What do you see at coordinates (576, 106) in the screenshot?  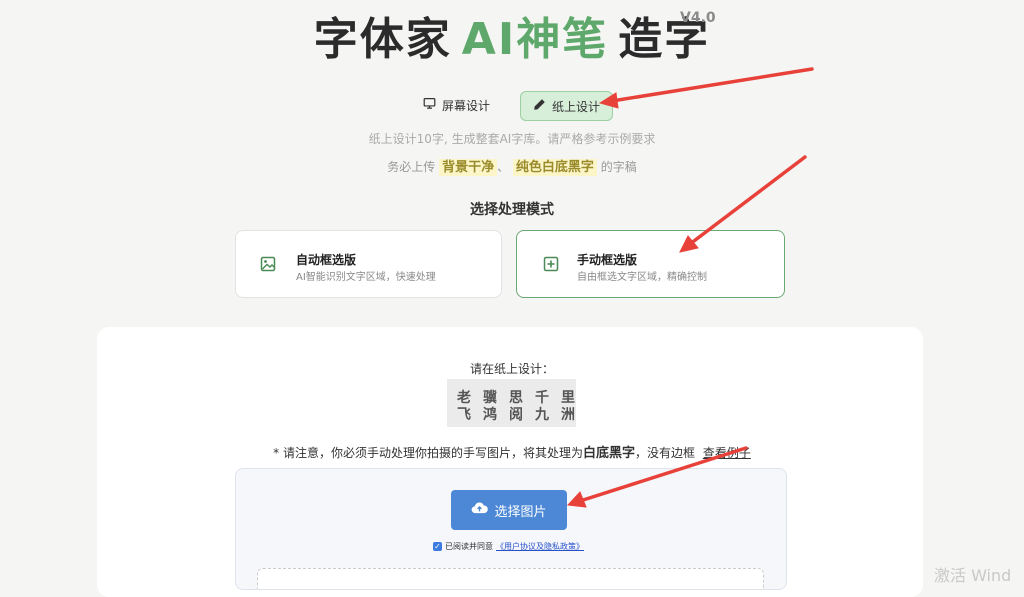 I see `tab-paper-design-label: 纸上设计` at bounding box center [576, 106].